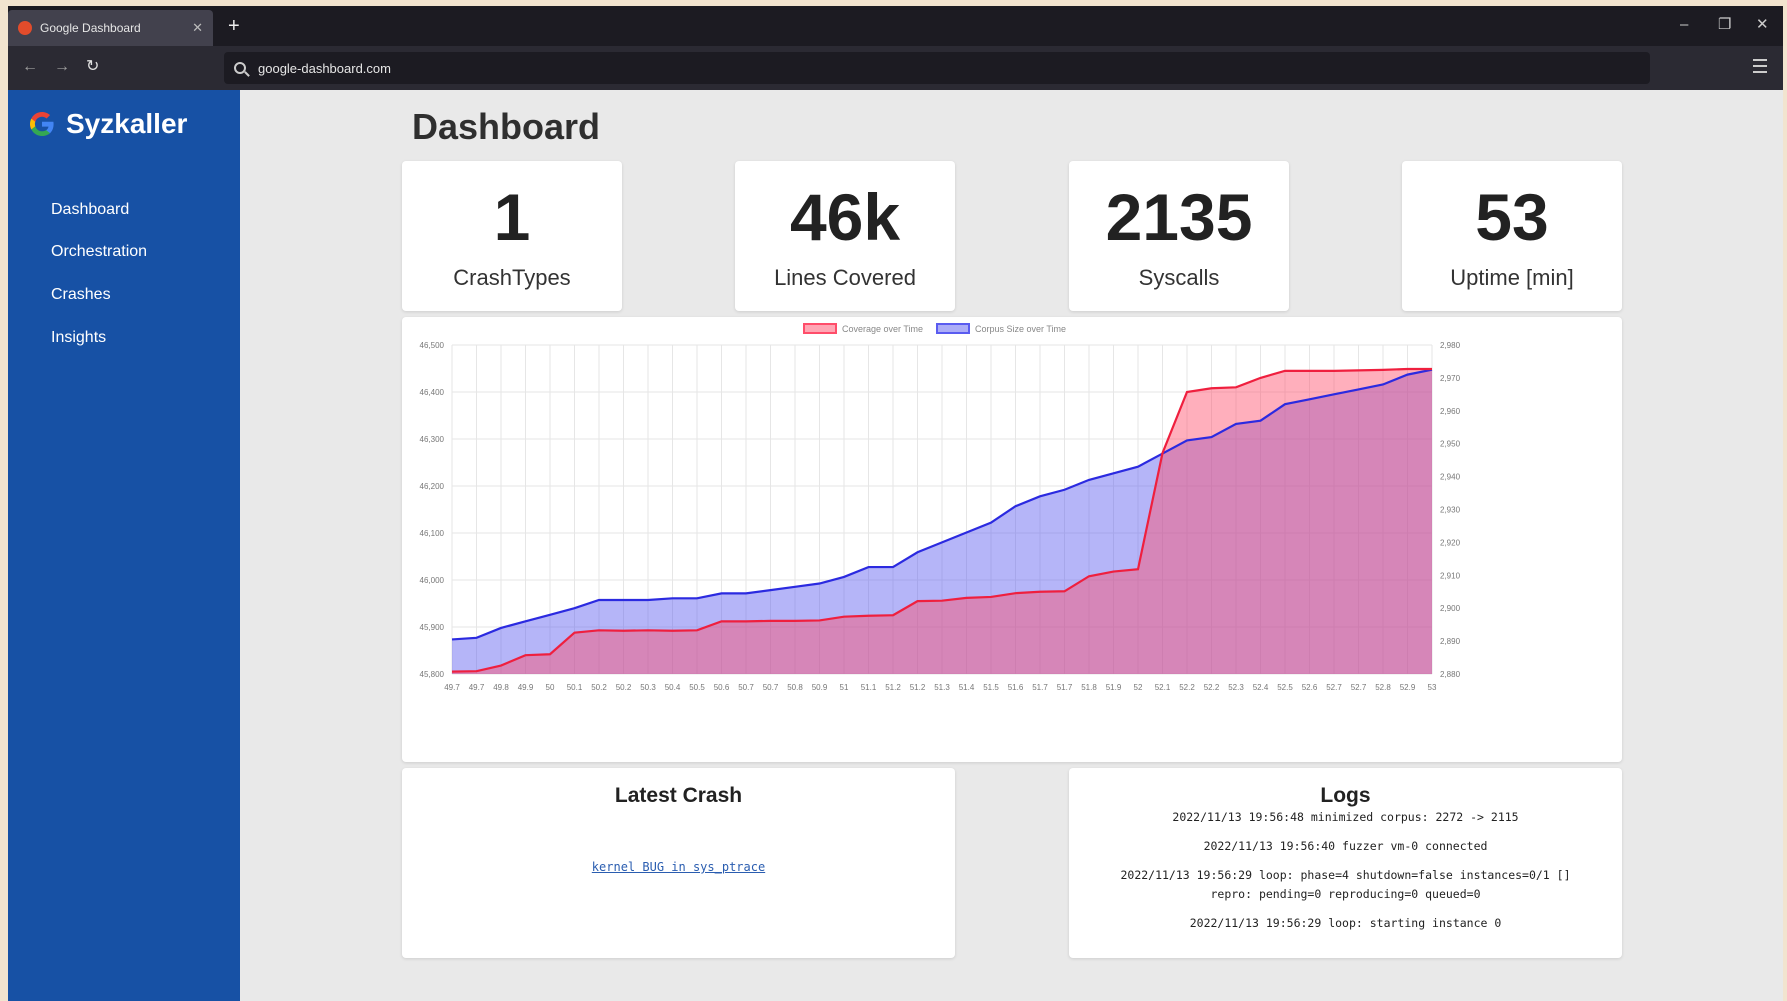 The height and width of the screenshot is (1001, 1787). Describe the element at coordinates (845, 277) in the screenshot. I see `stat-label: Lines Covered` at that location.